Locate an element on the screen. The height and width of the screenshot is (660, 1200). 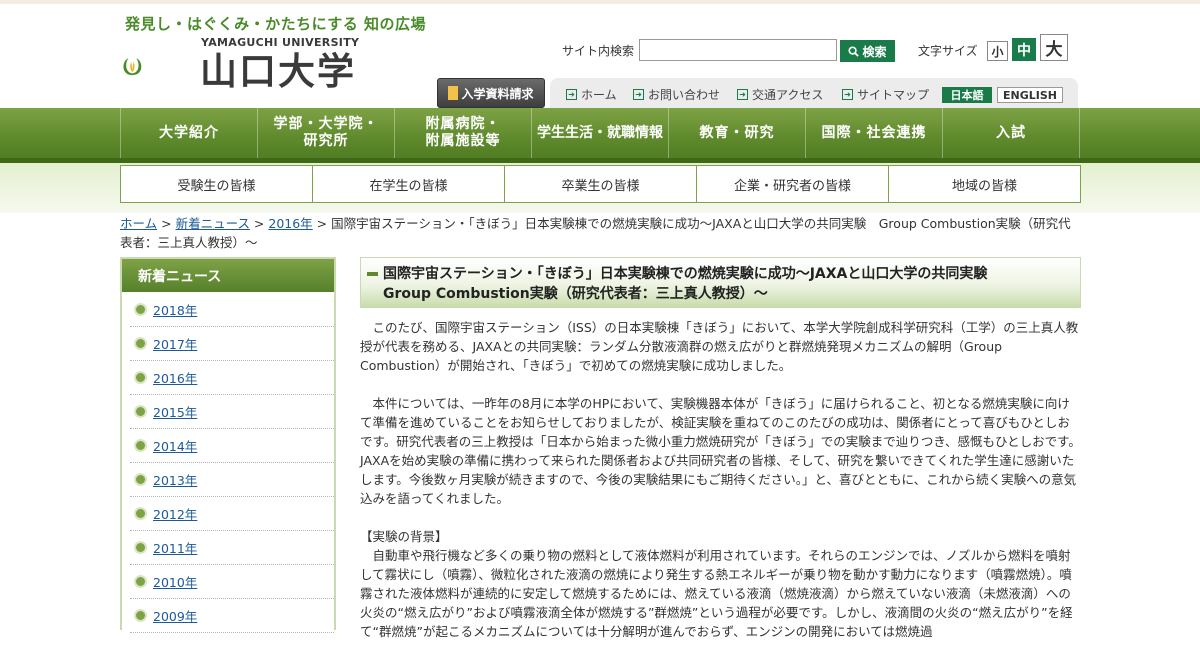
sidebar-year-link: 2010年 is located at coordinates (175, 581).